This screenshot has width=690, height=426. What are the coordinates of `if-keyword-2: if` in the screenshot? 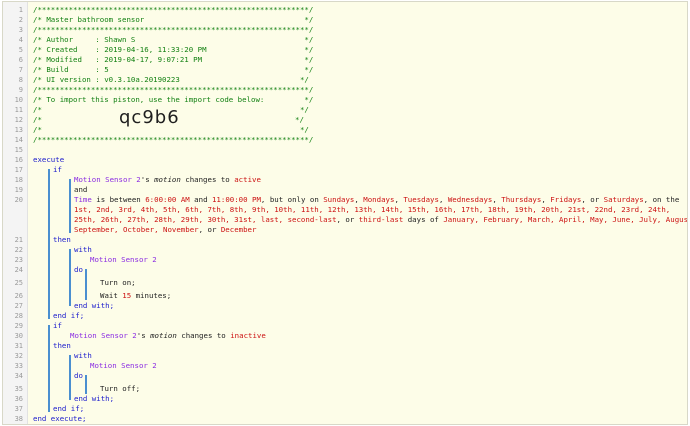 It's located at (57, 326).